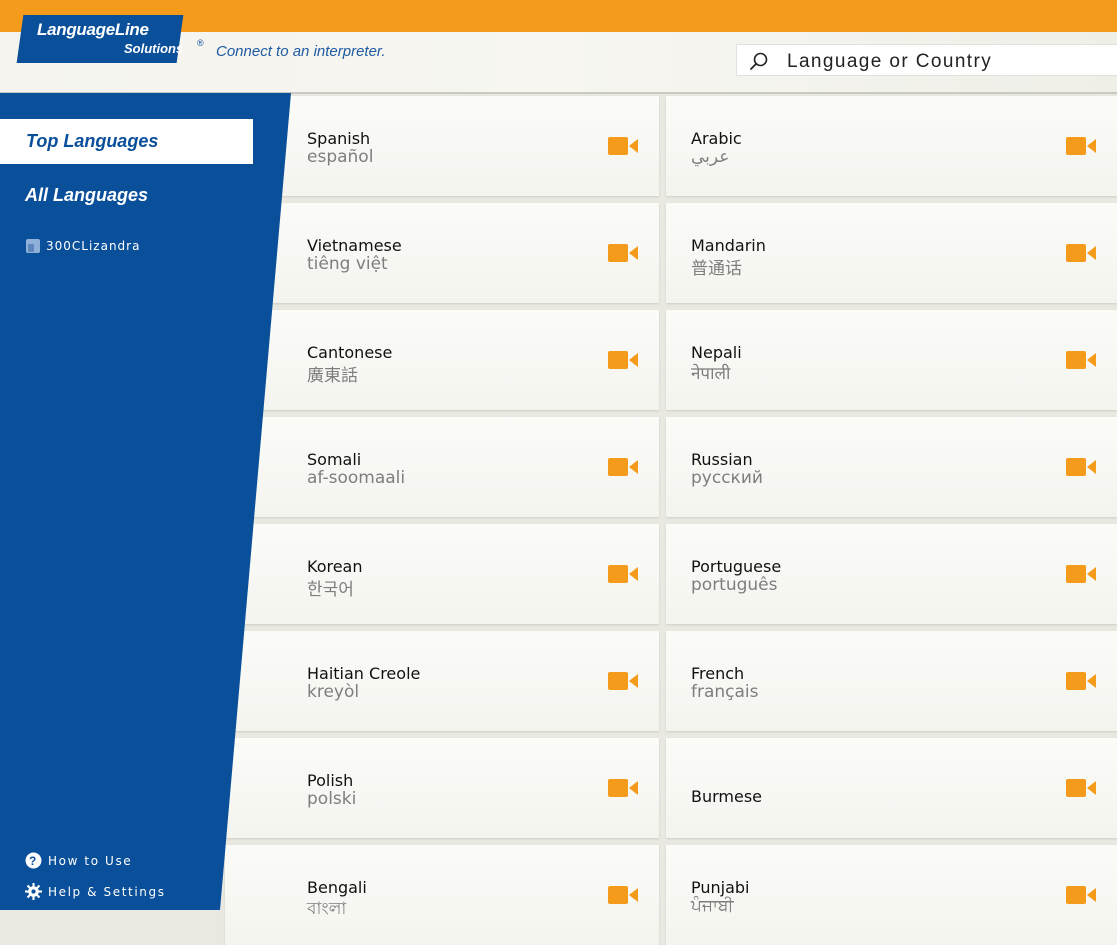  I want to click on language-native-name: português, so click(734, 585).